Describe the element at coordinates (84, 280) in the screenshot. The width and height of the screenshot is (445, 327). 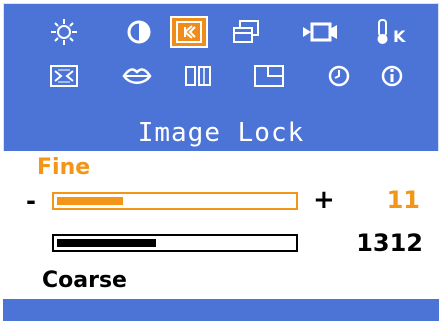
I see `coarse-label: Coarse` at that location.